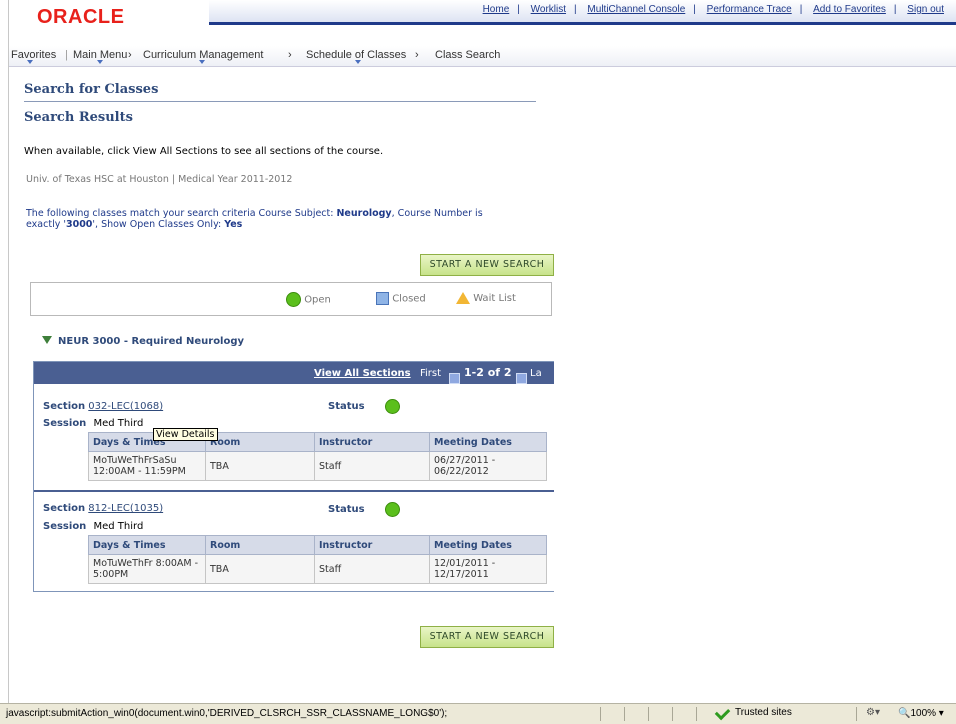 The height and width of the screenshot is (724, 956). Describe the element at coordinates (488, 372) in the screenshot. I see `page-range: 1-2 of 2` at that location.